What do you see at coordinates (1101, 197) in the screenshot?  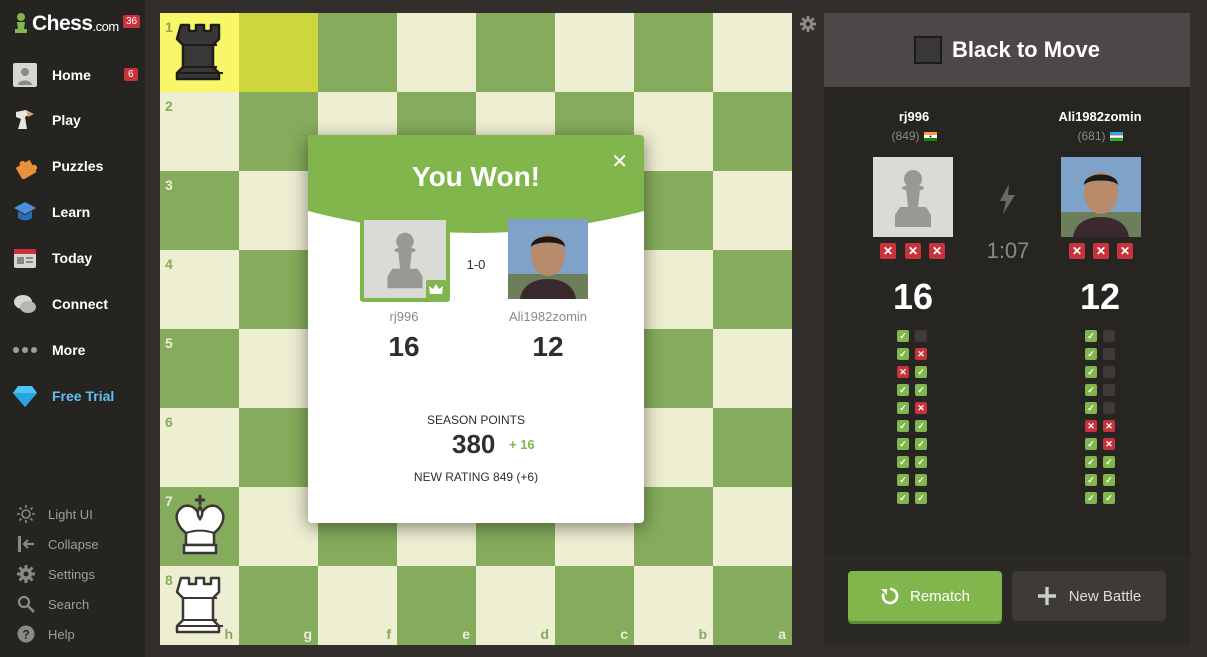 I see `player2-avatar` at bounding box center [1101, 197].